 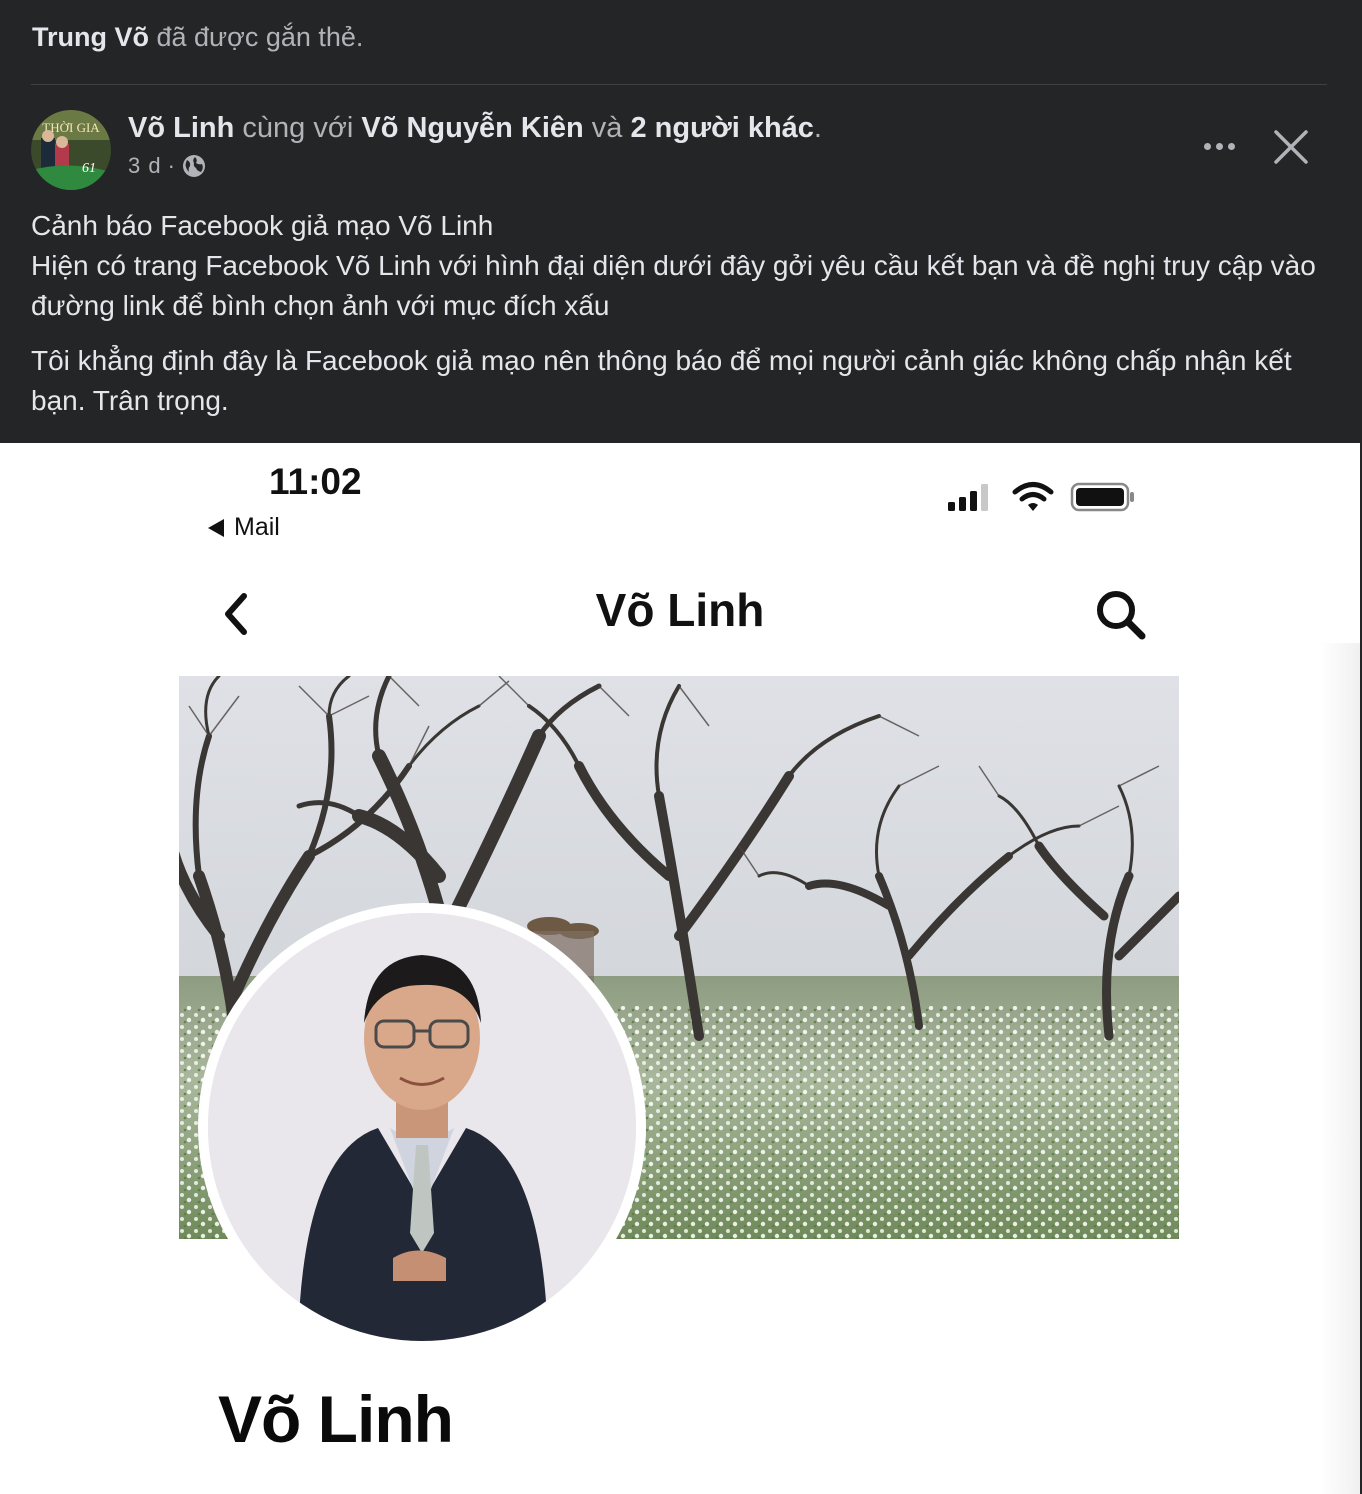 I want to click on screenshot-edge-shadow, so click(x=1340, y=1068).